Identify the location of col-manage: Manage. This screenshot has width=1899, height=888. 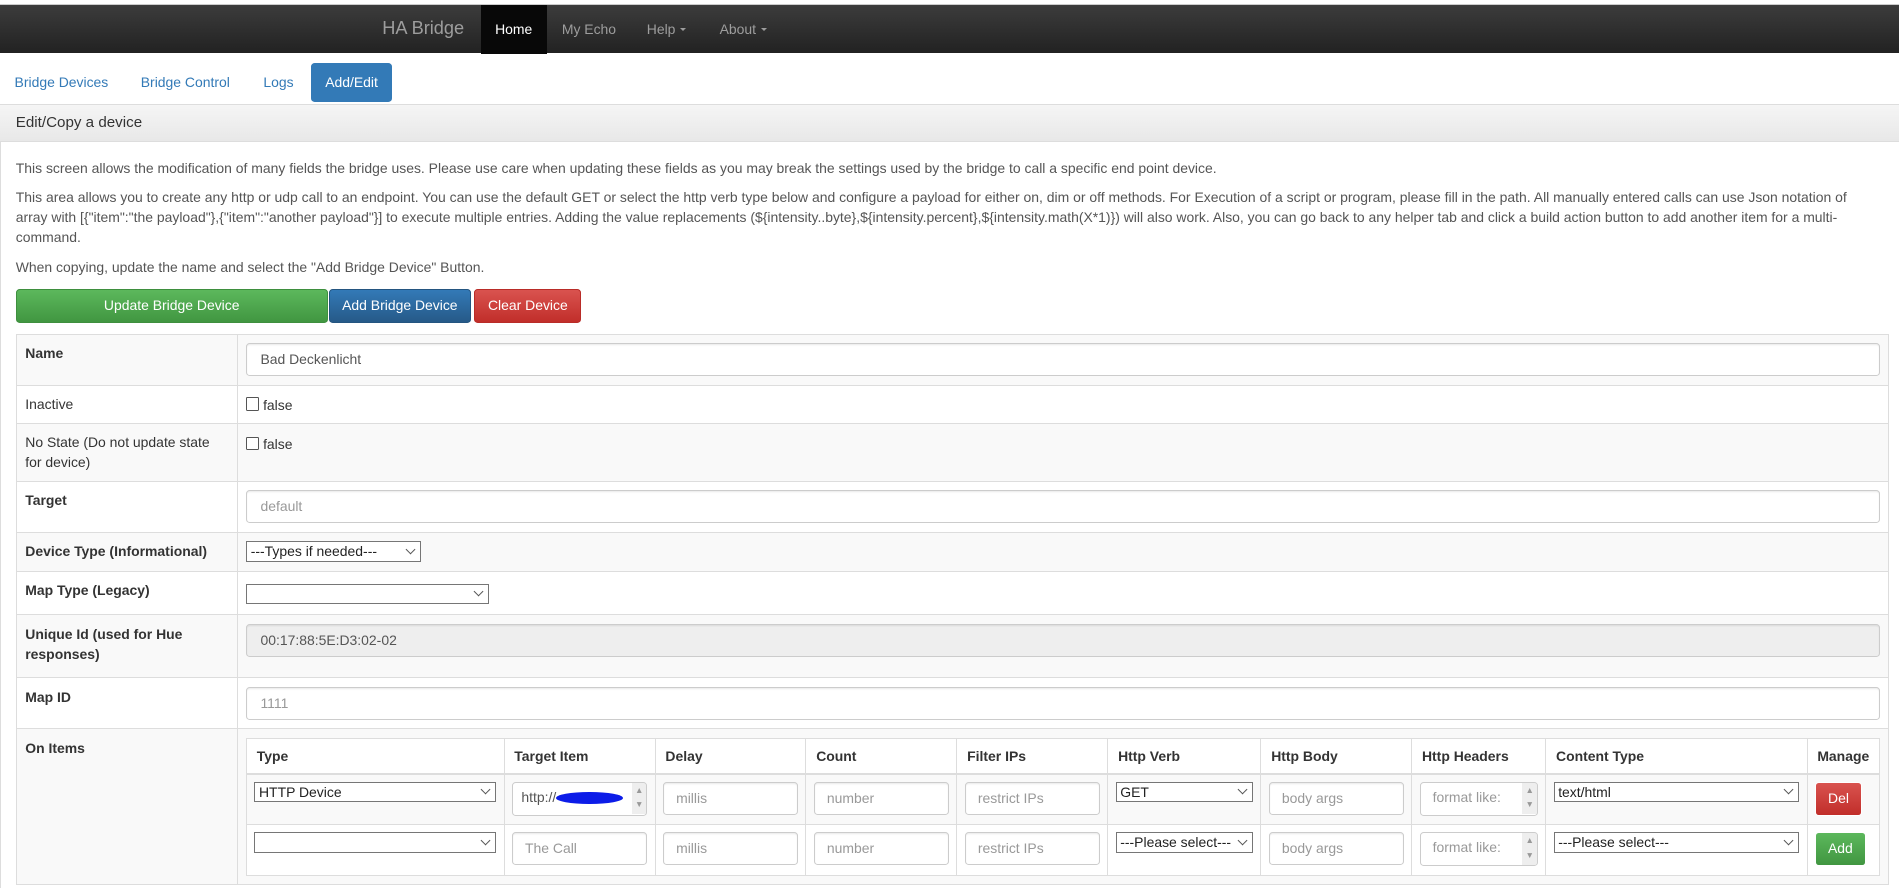
(1843, 756).